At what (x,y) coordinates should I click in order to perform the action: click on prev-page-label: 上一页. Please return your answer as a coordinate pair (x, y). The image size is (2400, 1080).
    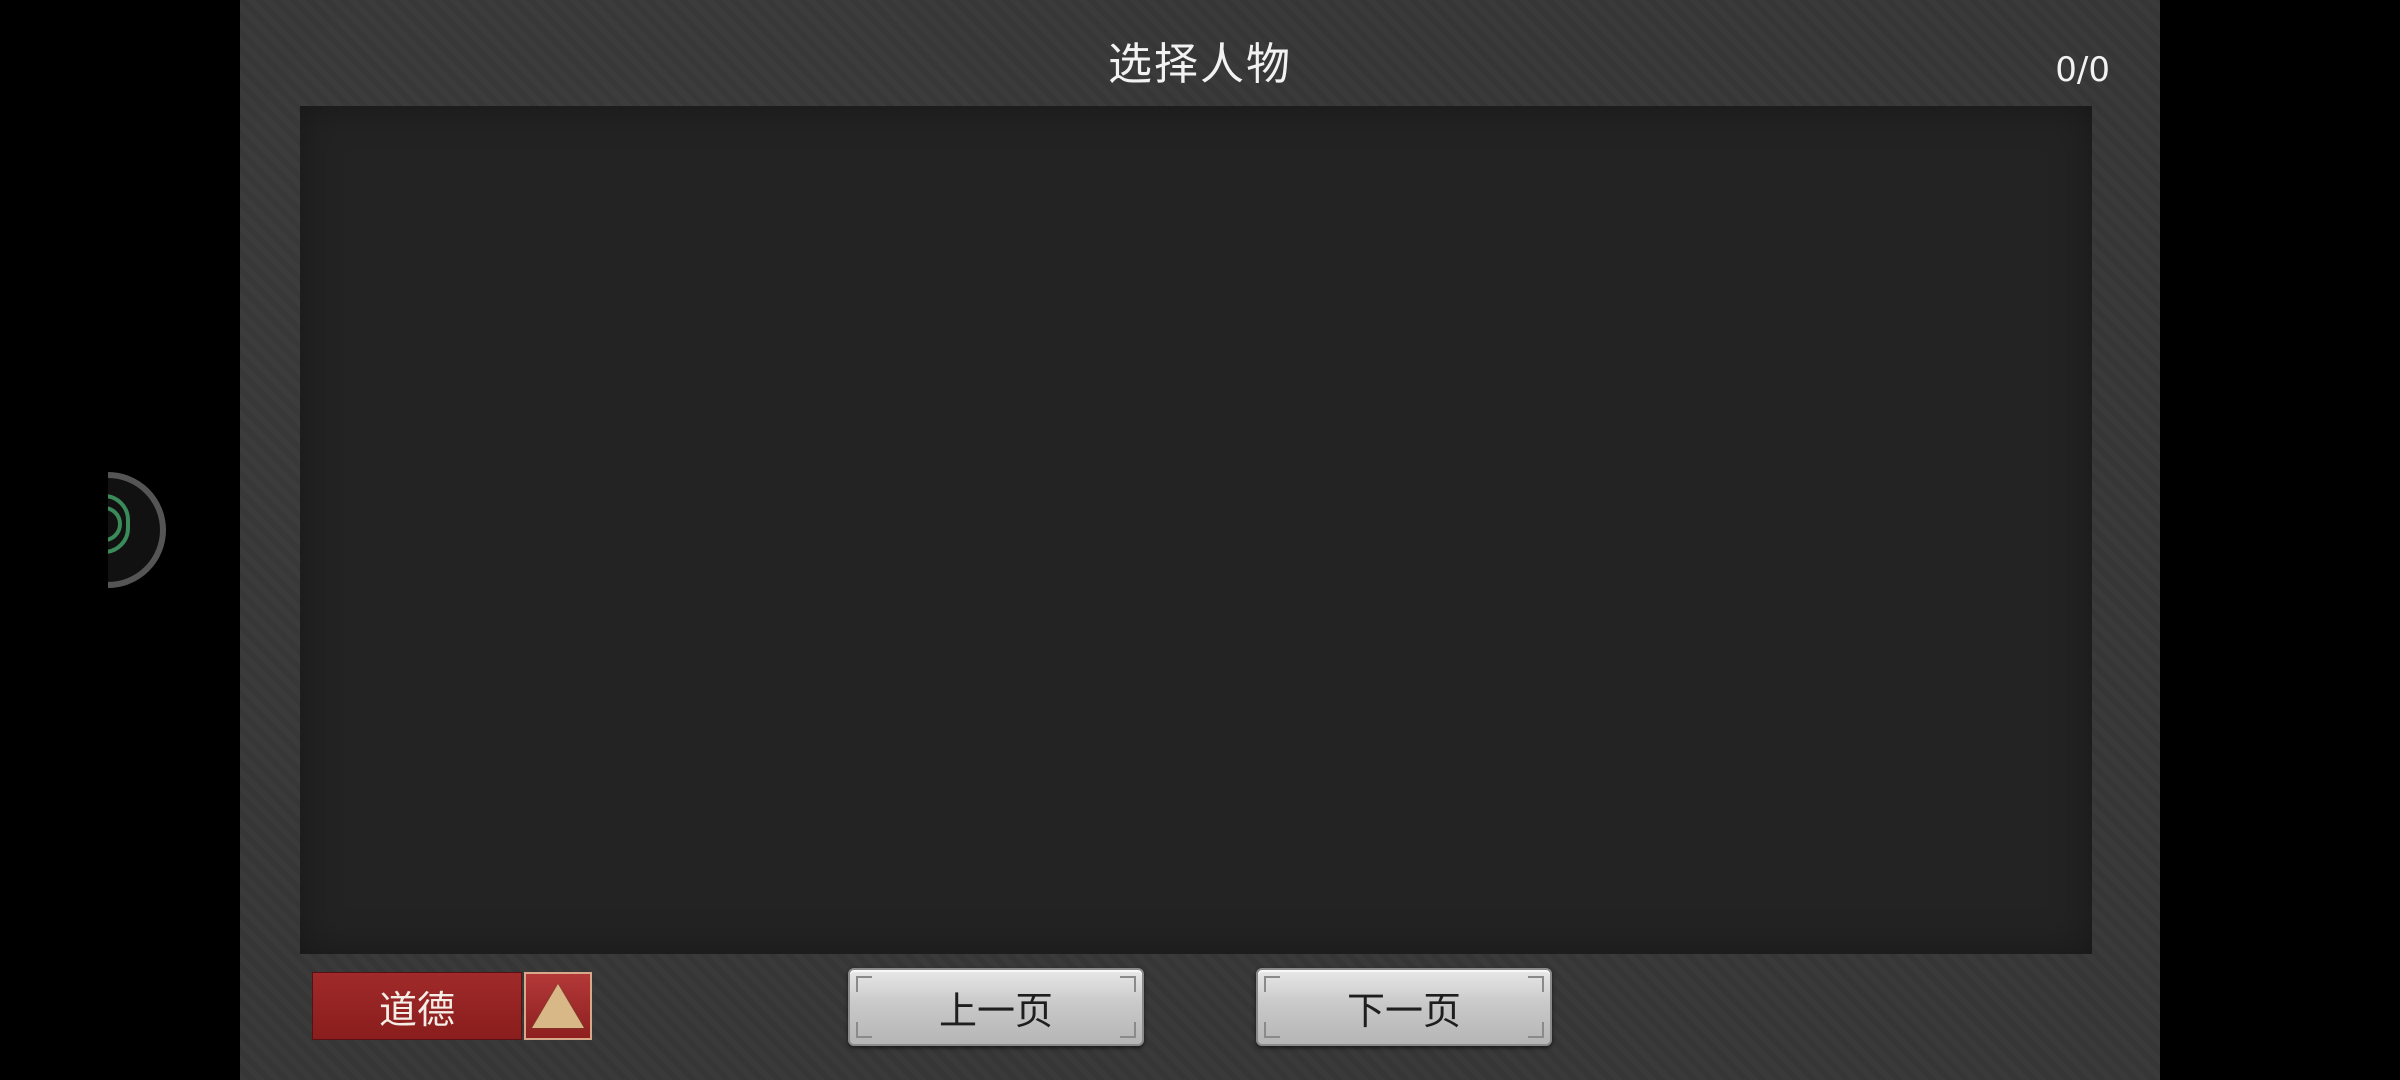
    Looking at the image, I should click on (995, 1010).